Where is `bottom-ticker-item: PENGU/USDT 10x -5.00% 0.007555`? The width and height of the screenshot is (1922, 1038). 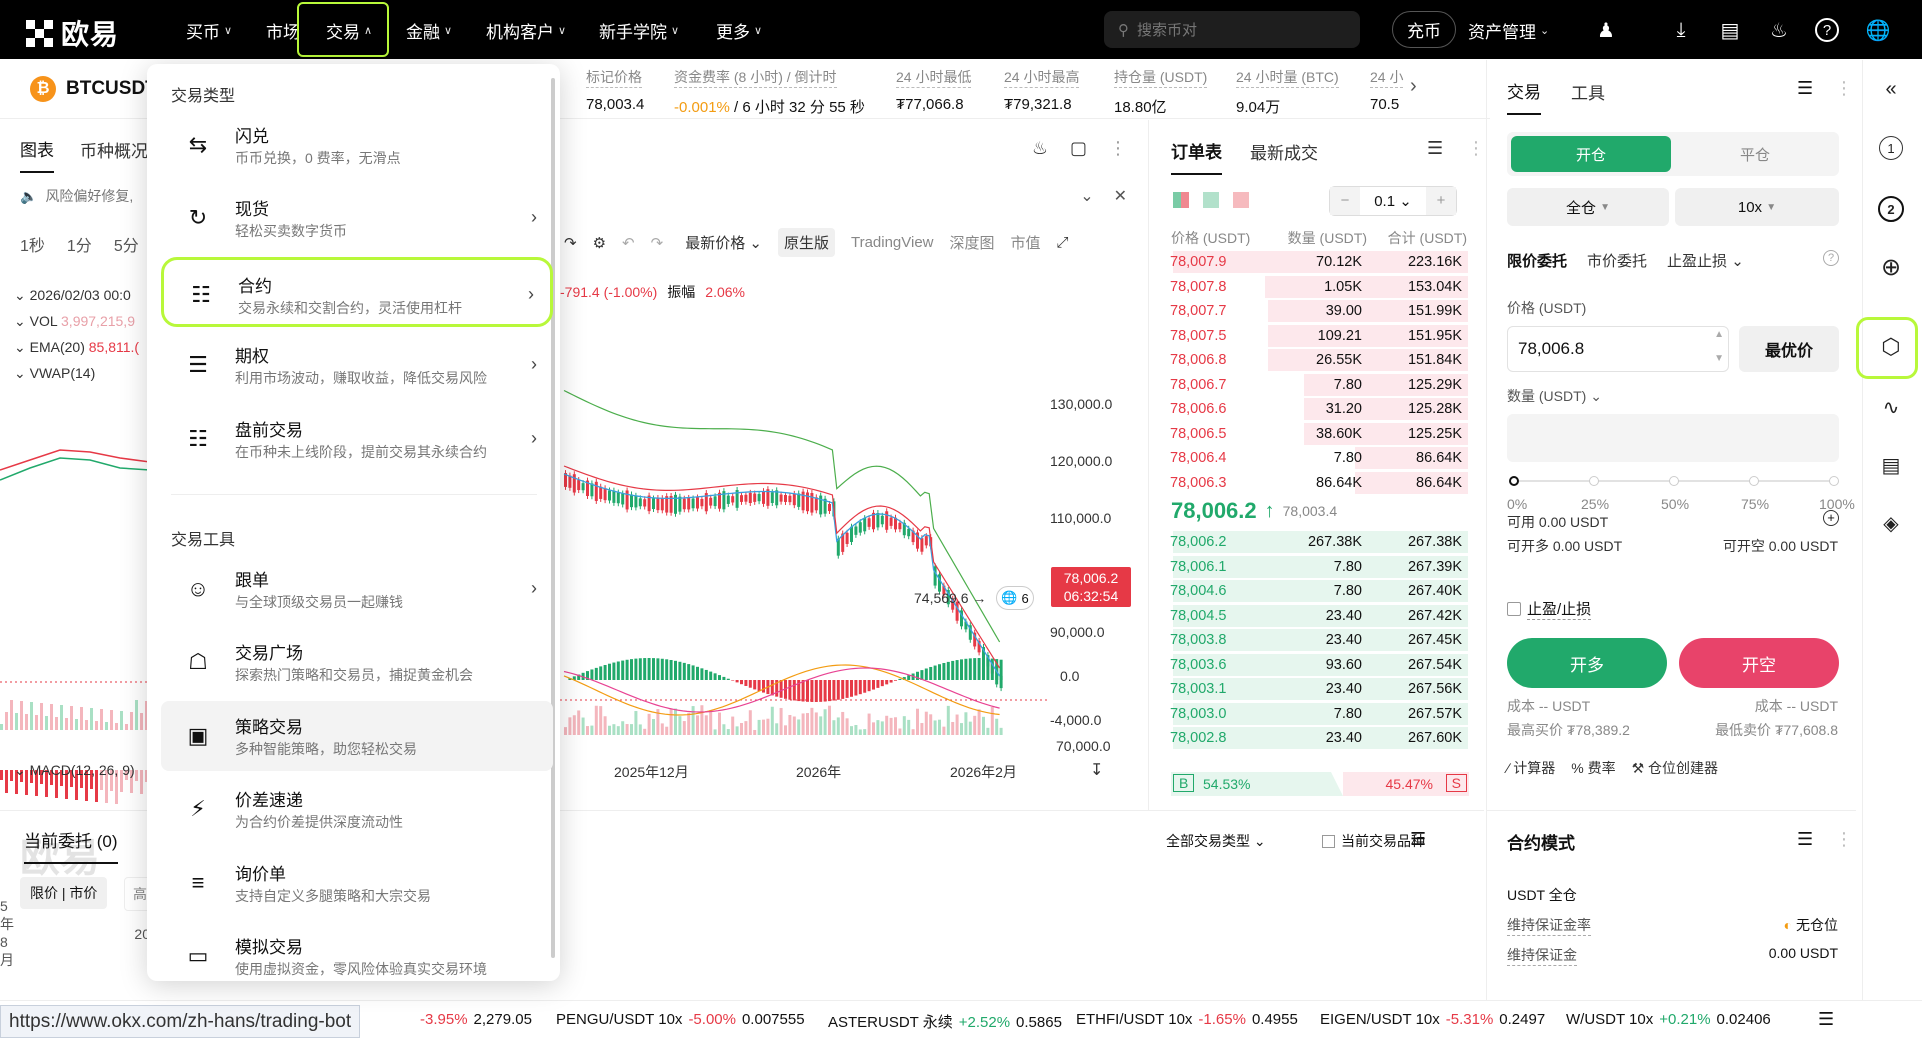
bottom-ticker-item: PENGU/USDT 10x -5.00% 0.007555 is located at coordinates (680, 1019).